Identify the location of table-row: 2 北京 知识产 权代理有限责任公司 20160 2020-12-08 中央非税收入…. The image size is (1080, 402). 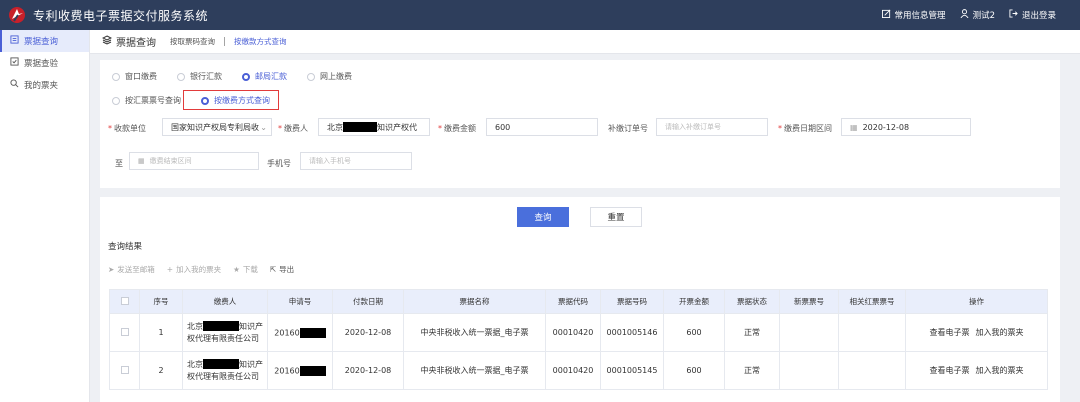
(578, 370).